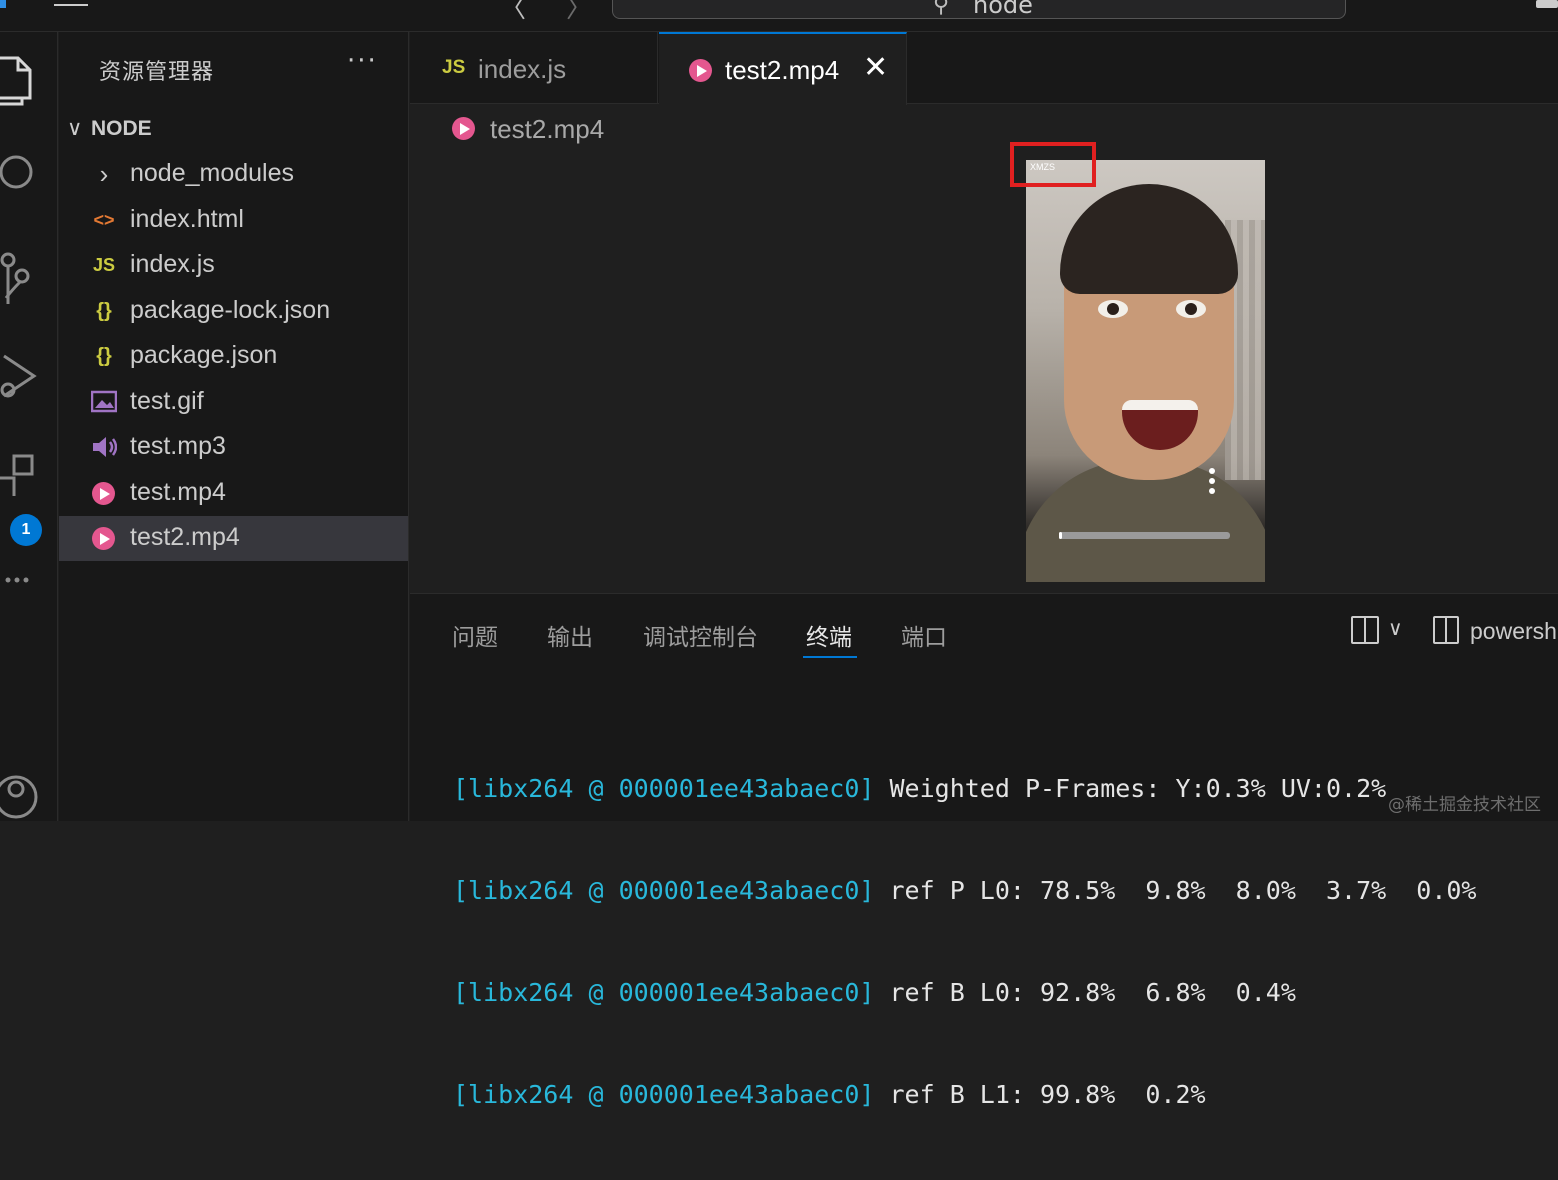 This screenshot has width=1558, height=1180. Describe the element at coordinates (20, 280) in the screenshot. I see `source-control-icon` at that location.